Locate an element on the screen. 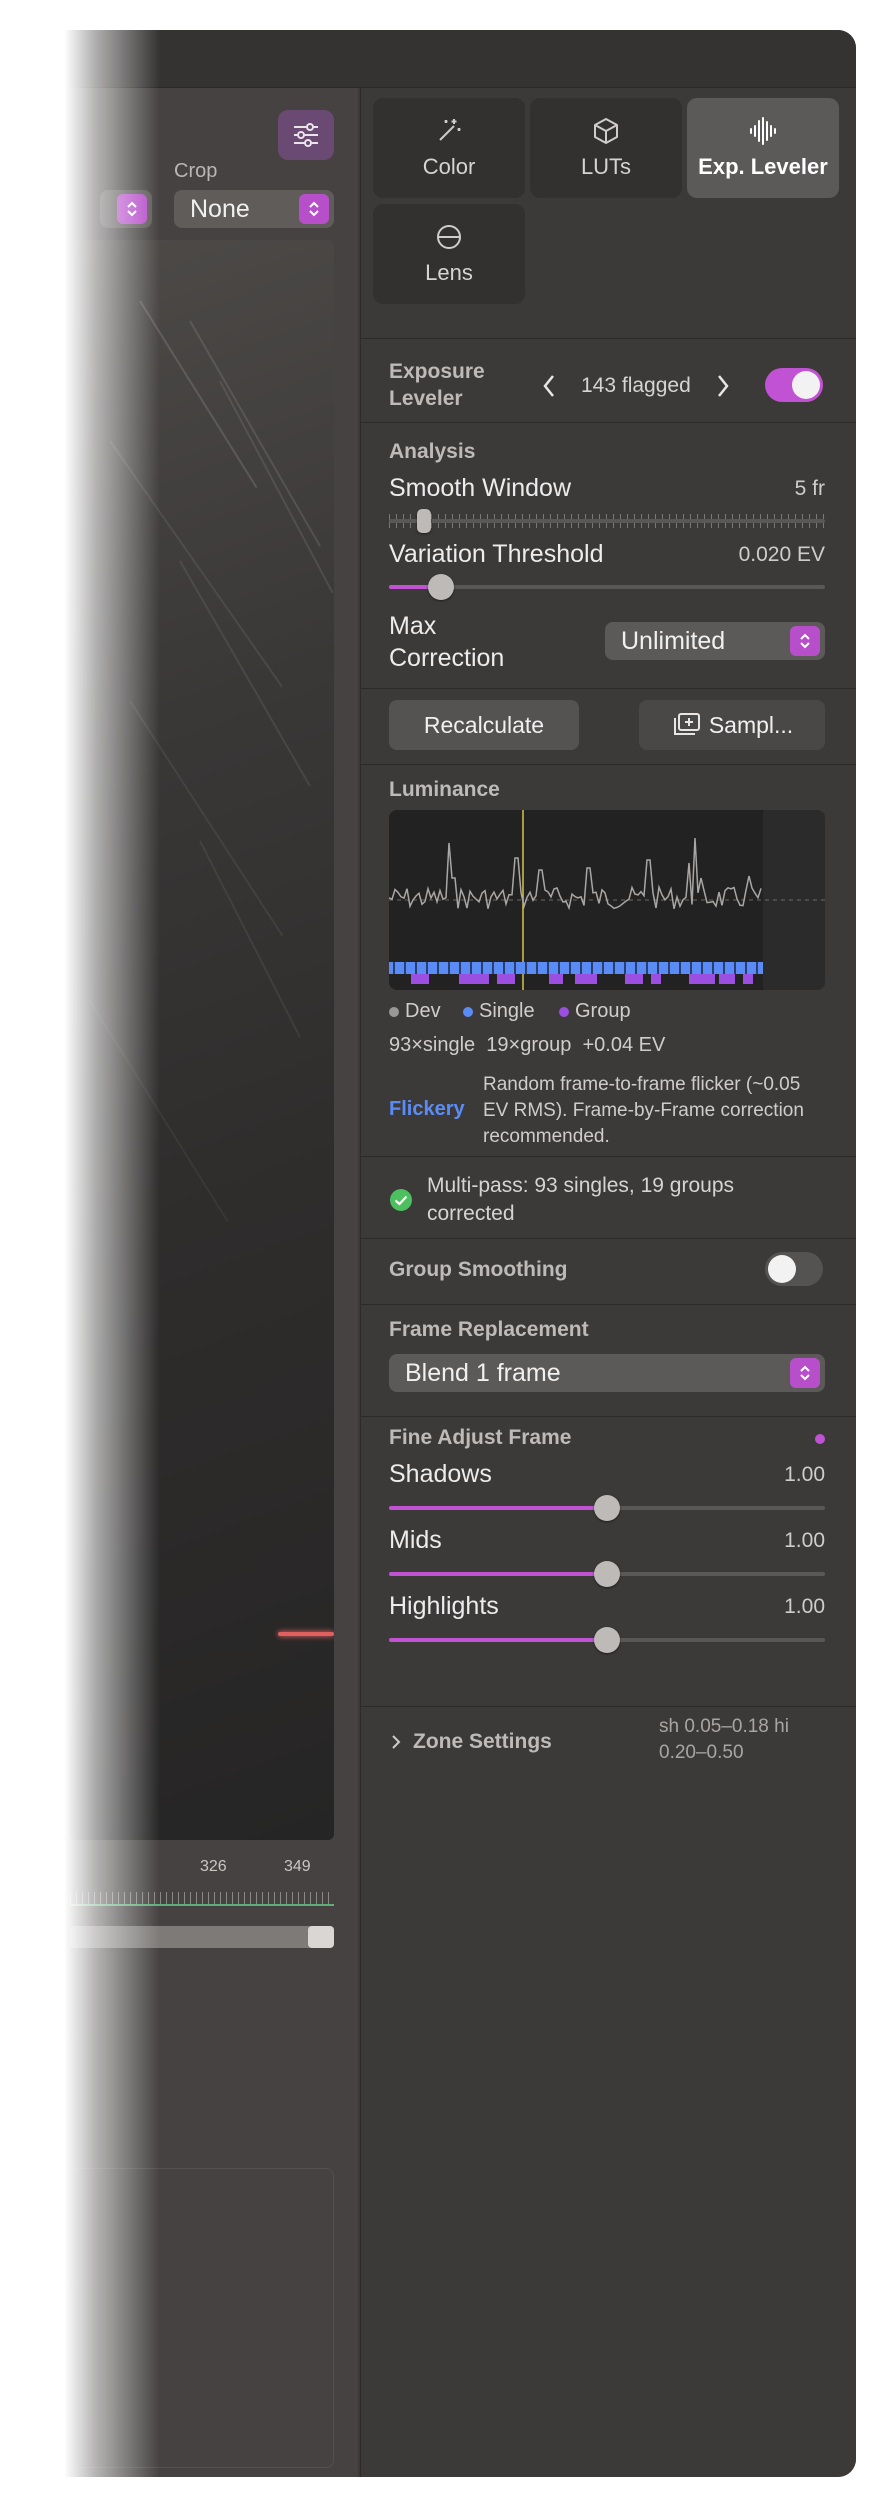 This screenshot has height=2497, width=885. lens-icon is located at coordinates (449, 237).